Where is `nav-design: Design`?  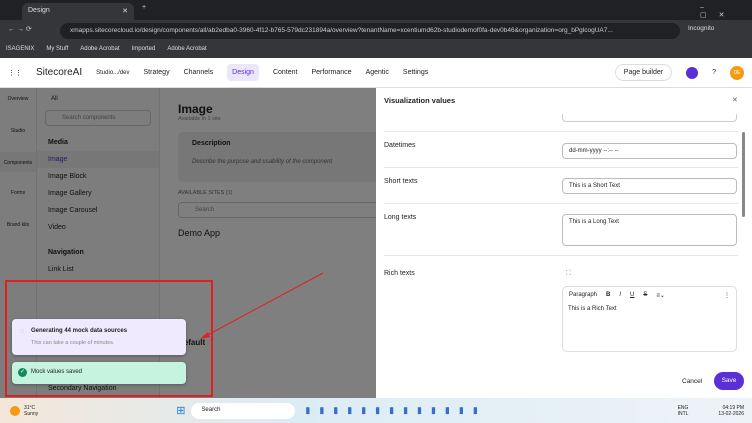
nav-design: Design is located at coordinates (243, 72).